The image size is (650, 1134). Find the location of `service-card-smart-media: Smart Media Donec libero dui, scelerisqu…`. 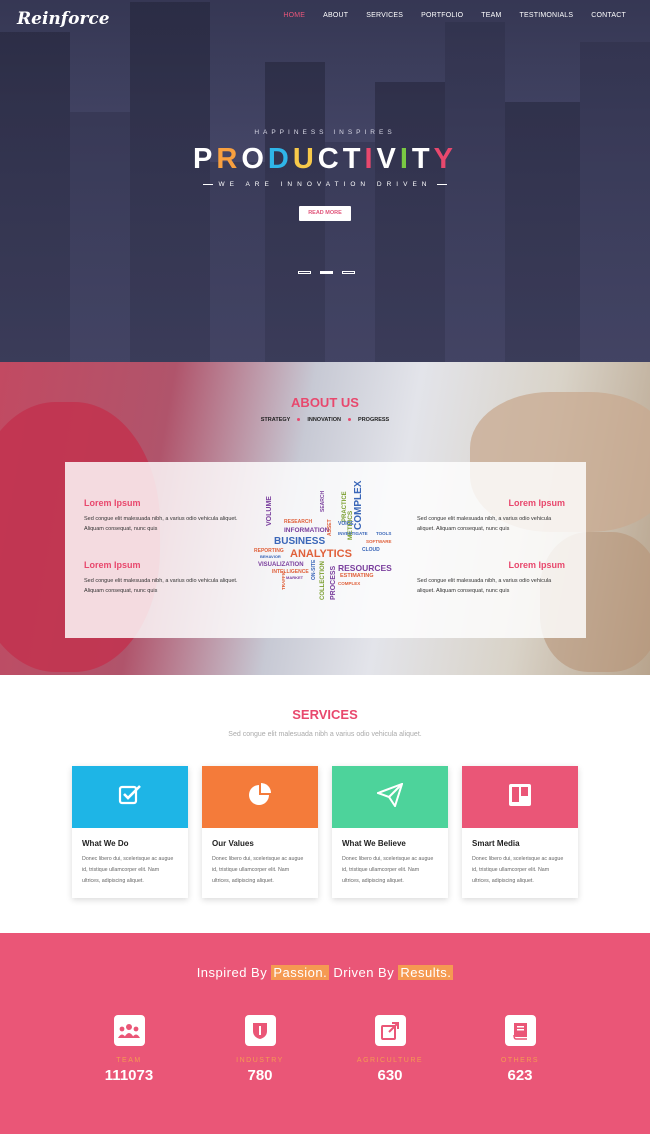

service-card-smart-media: Smart Media Donec libero dui, scelerisqu… is located at coordinates (520, 832).